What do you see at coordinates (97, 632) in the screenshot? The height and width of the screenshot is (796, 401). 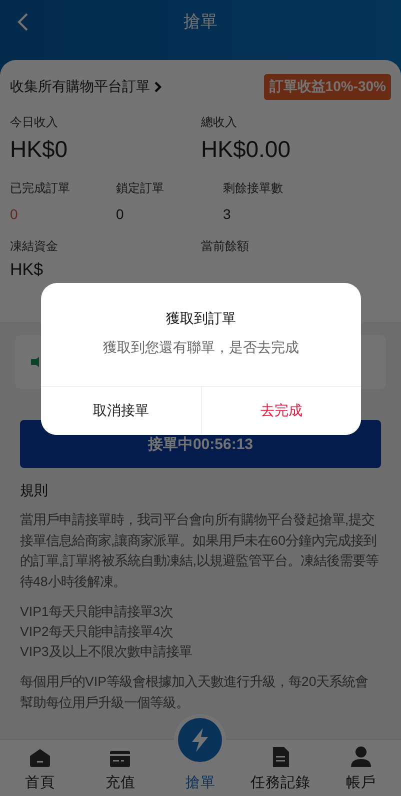 I see `vip-rule: VIP2每天只能申請接單4次` at bounding box center [97, 632].